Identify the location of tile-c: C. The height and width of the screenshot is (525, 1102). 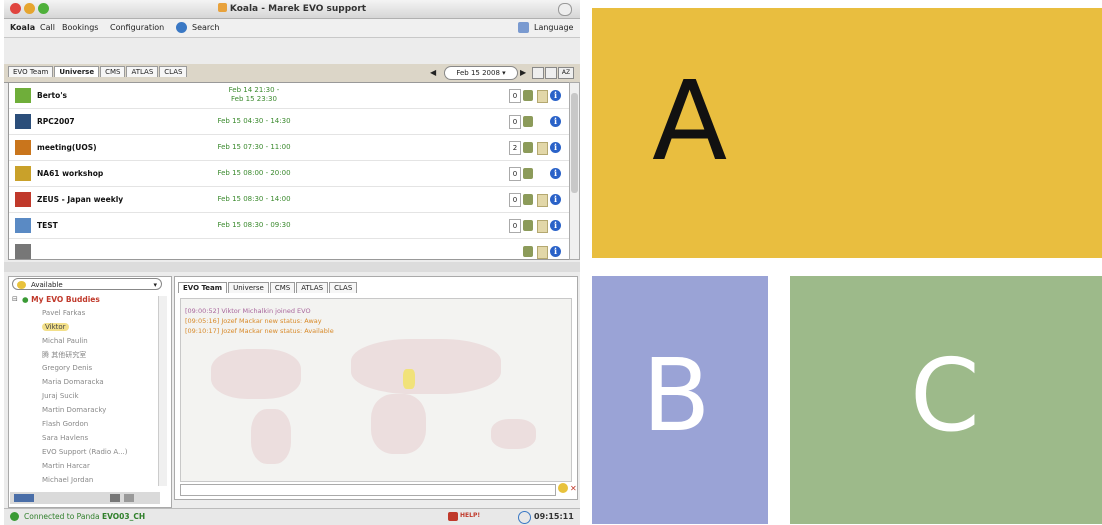
(946, 400).